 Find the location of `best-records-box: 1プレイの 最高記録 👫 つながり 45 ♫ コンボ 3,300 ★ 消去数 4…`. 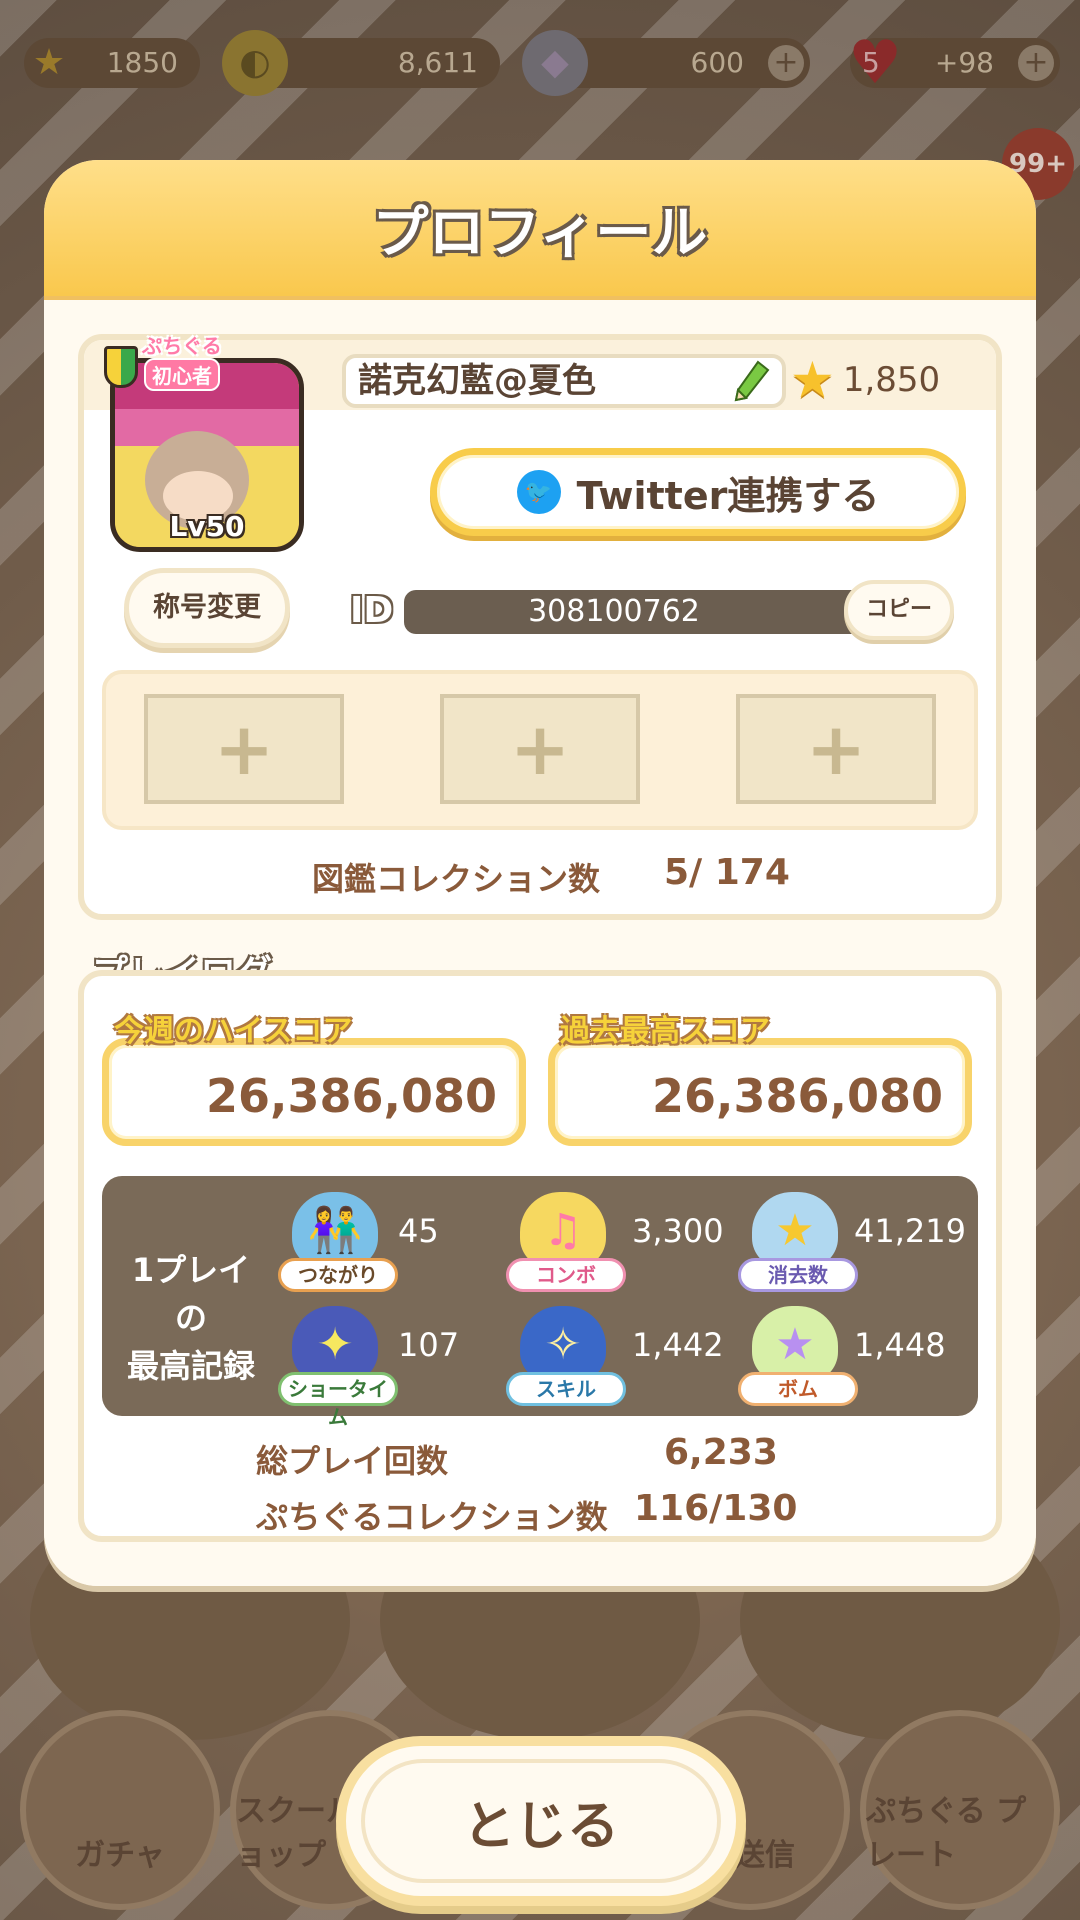

best-records-box: 1プレイの 最高記録 👫 つながり 45 ♫ コンボ 3,300 ★ 消去数 4… is located at coordinates (540, 1302).